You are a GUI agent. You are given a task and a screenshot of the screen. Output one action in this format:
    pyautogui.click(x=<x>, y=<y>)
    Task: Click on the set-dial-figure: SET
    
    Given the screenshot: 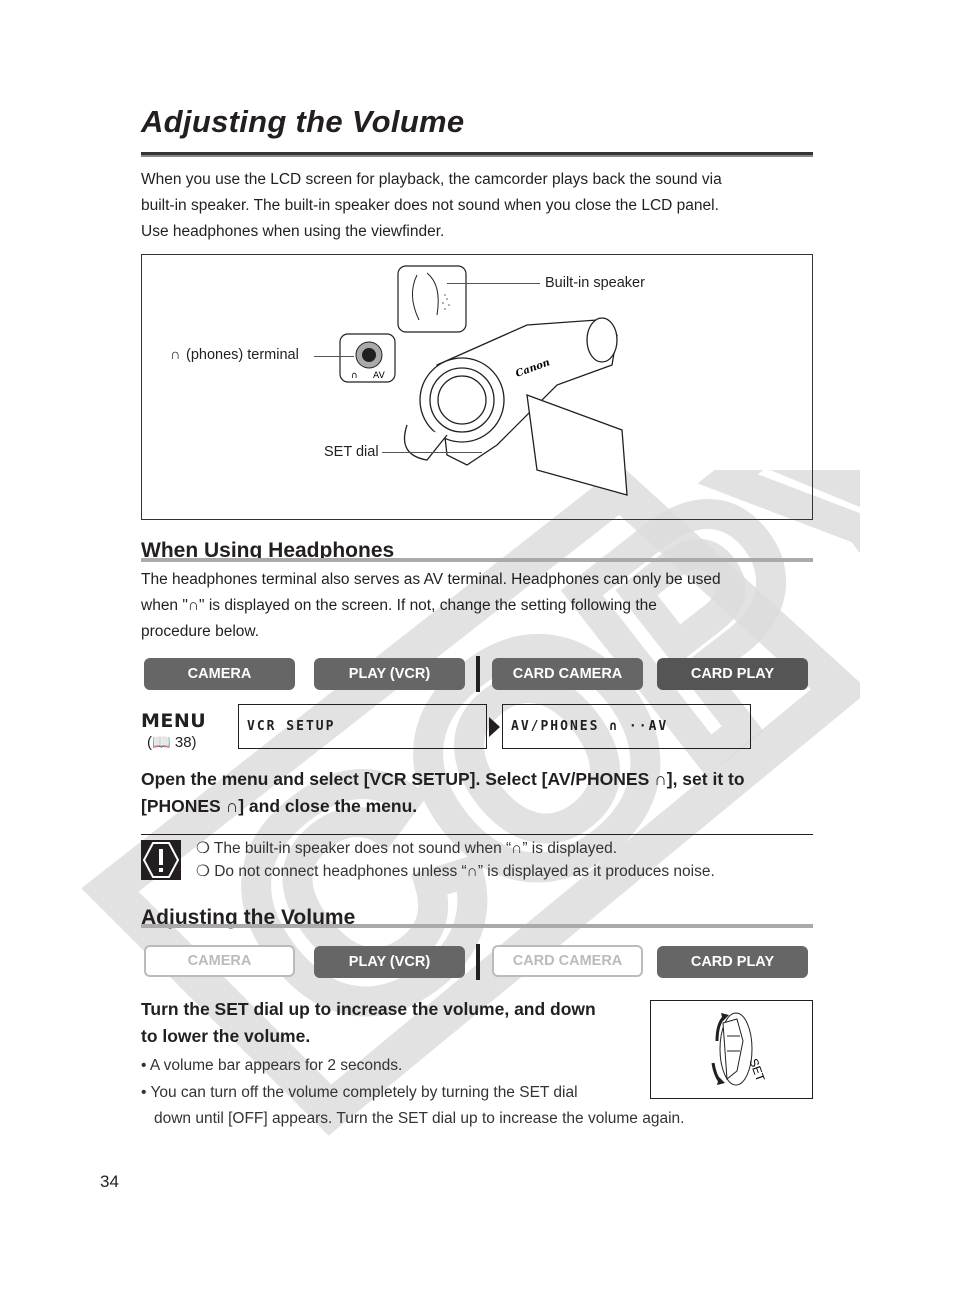 What is the action you would take?
    pyautogui.click(x=731, y=1049)
    